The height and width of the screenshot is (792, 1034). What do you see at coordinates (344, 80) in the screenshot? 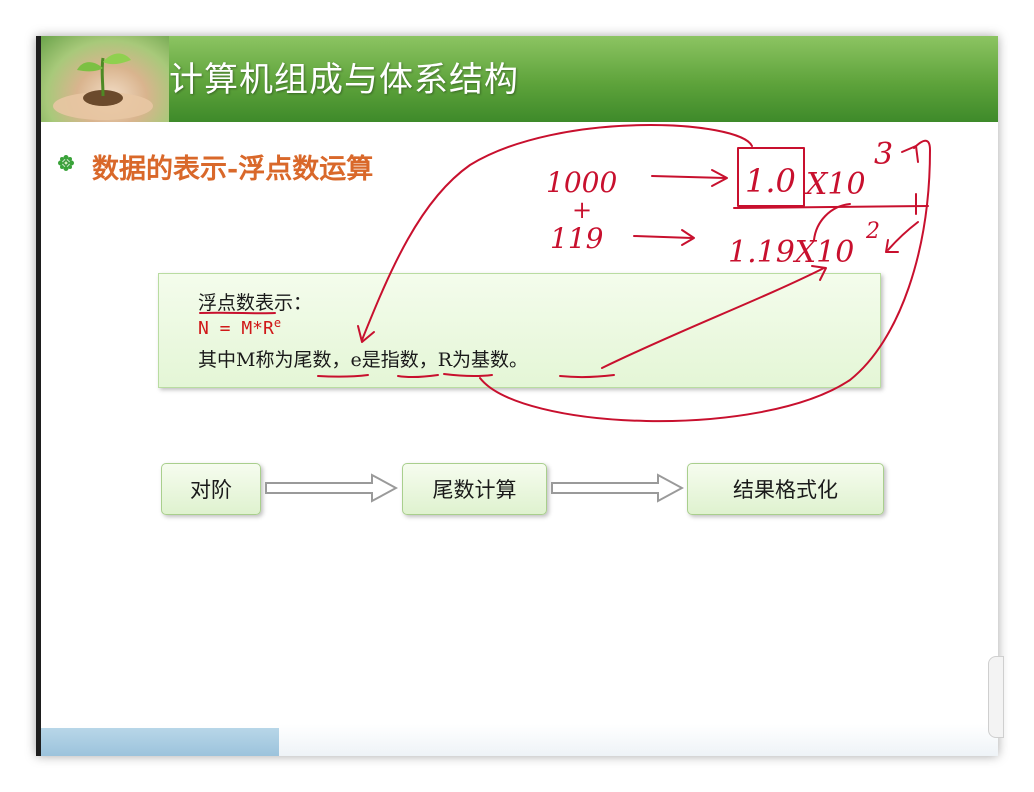
I see `course-title: 计算机组成与体系结构` at bounding box center [344, 80].